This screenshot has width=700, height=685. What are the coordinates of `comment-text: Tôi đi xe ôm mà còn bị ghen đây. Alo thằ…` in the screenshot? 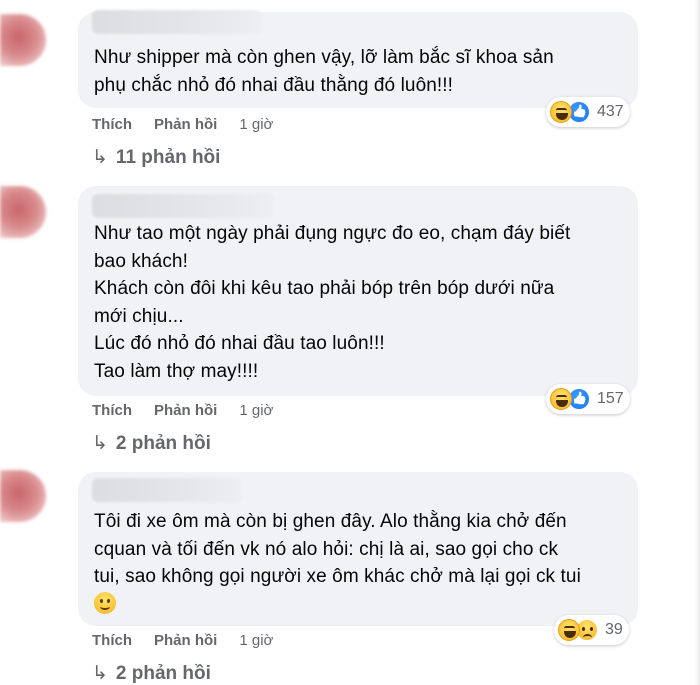 It's located at (357, 563).